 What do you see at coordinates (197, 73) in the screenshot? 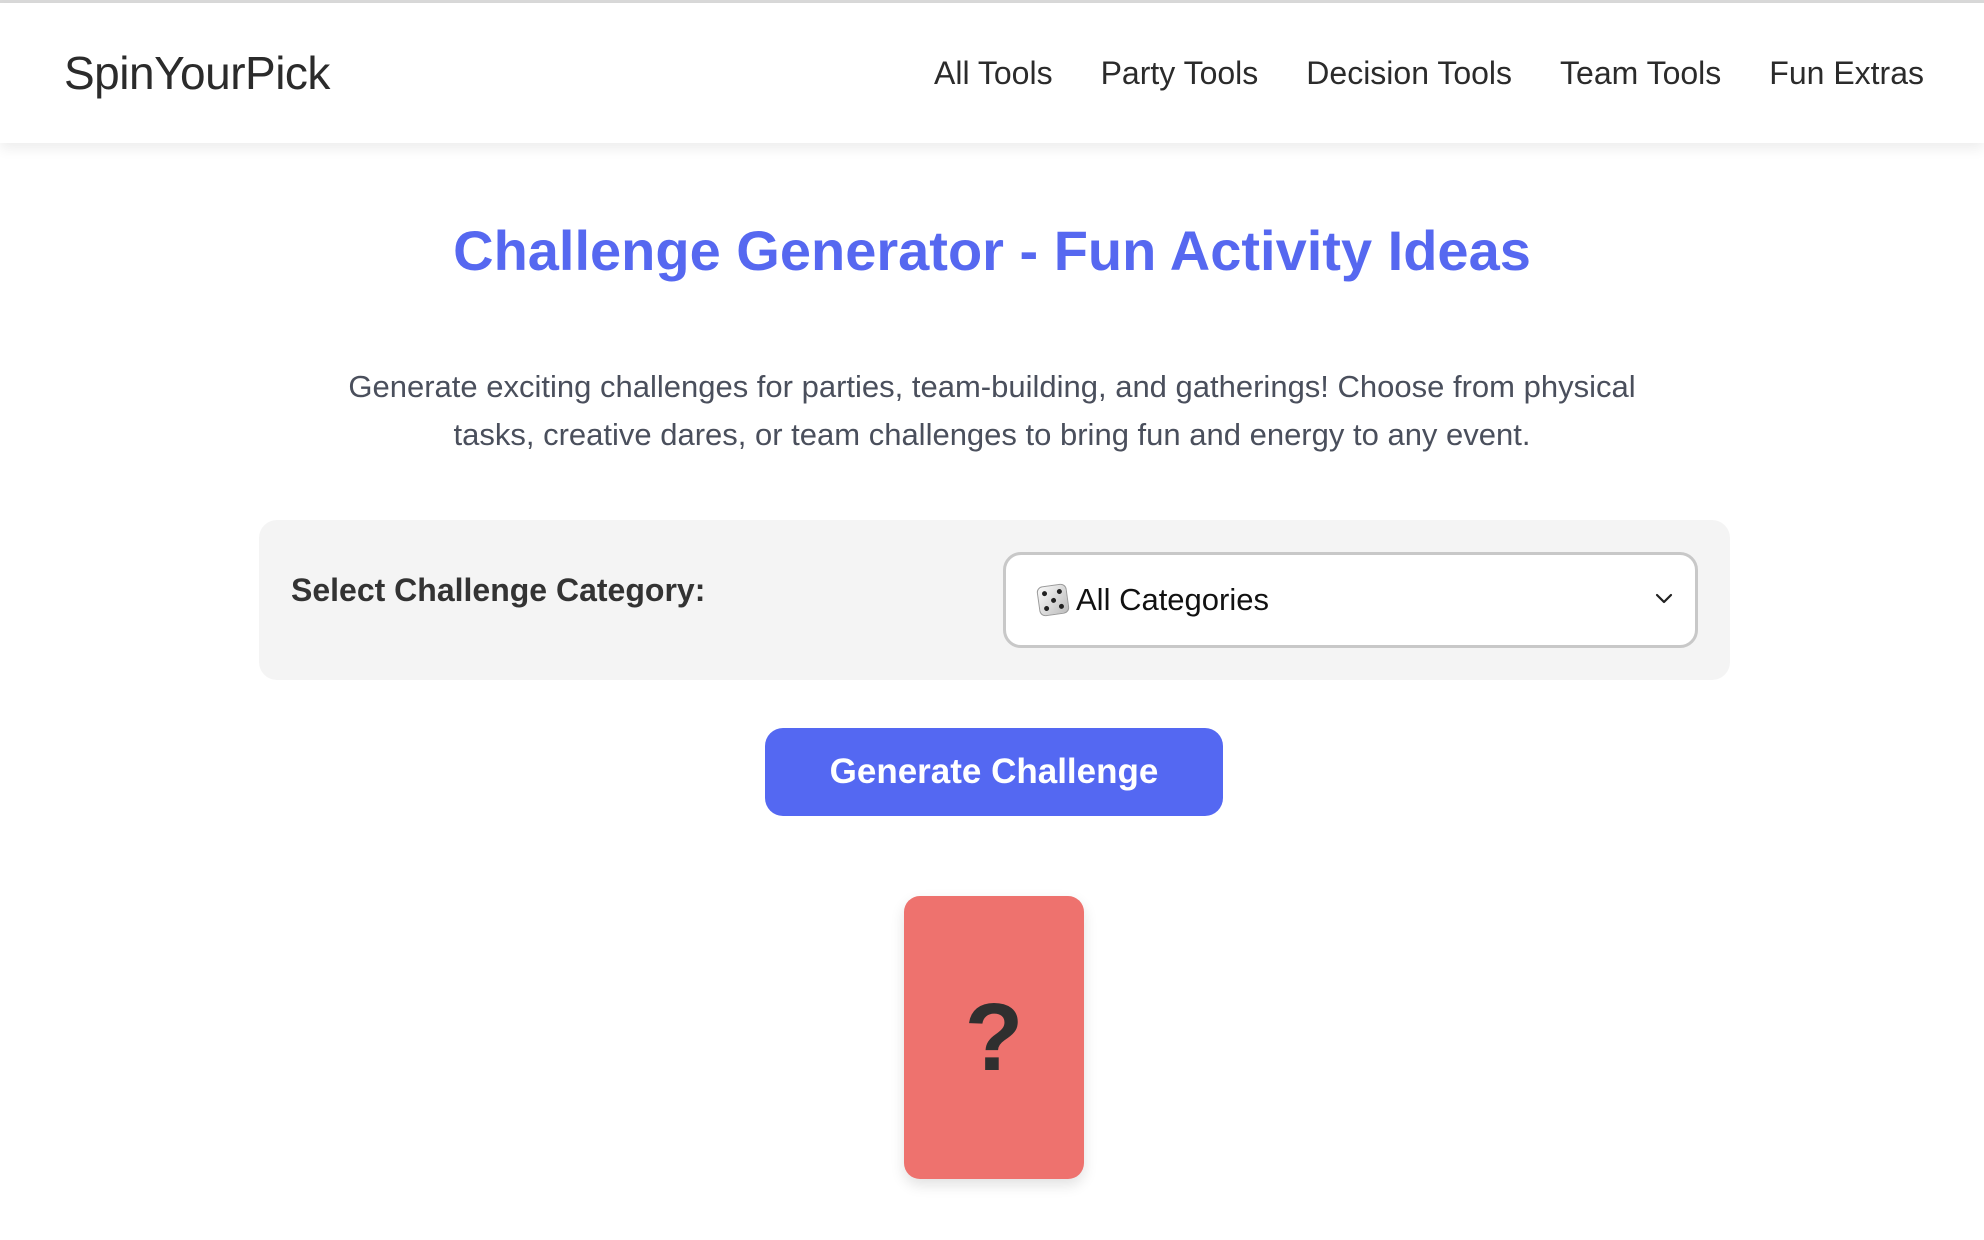
I see `site-logo: SpinYourPick` at bounding box center [197, 73].